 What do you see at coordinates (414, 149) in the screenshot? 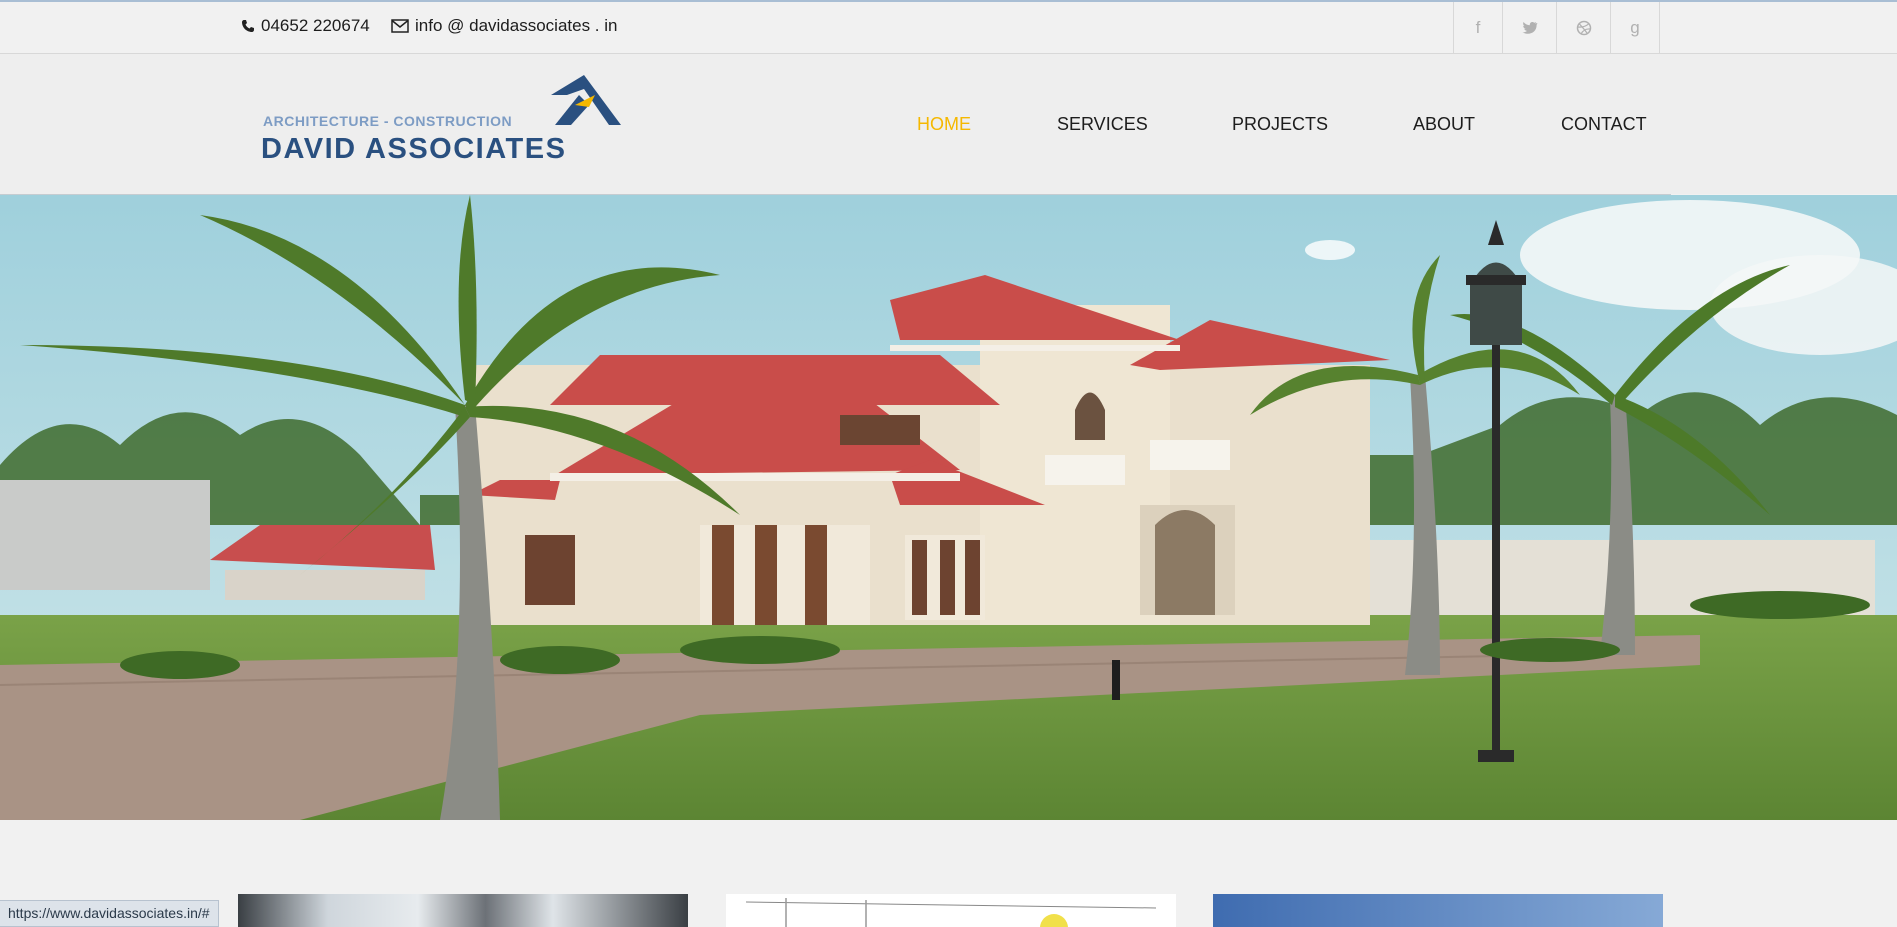
I see `logo-name: DAVID ASSOCIATES` at bounding box center [414, 149].